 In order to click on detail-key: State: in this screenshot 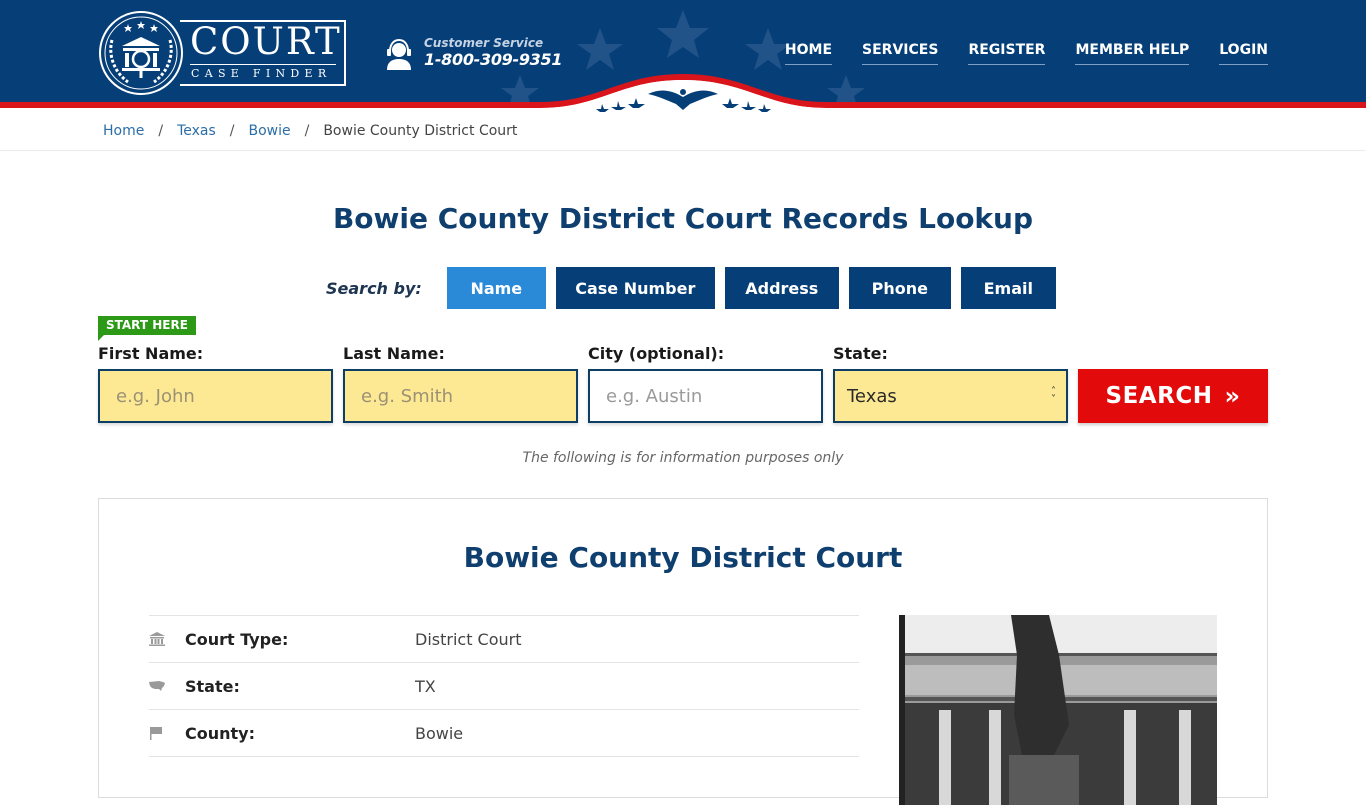, I will do `click(212, 686)`.